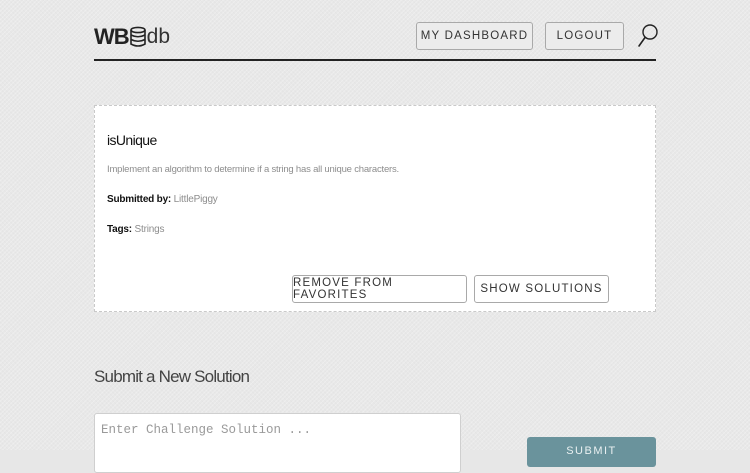 The image size is (750, 473). Describe the element at coordinates (112, 36) in the screenshot. I see `logo-wb-text: WB` at that location.